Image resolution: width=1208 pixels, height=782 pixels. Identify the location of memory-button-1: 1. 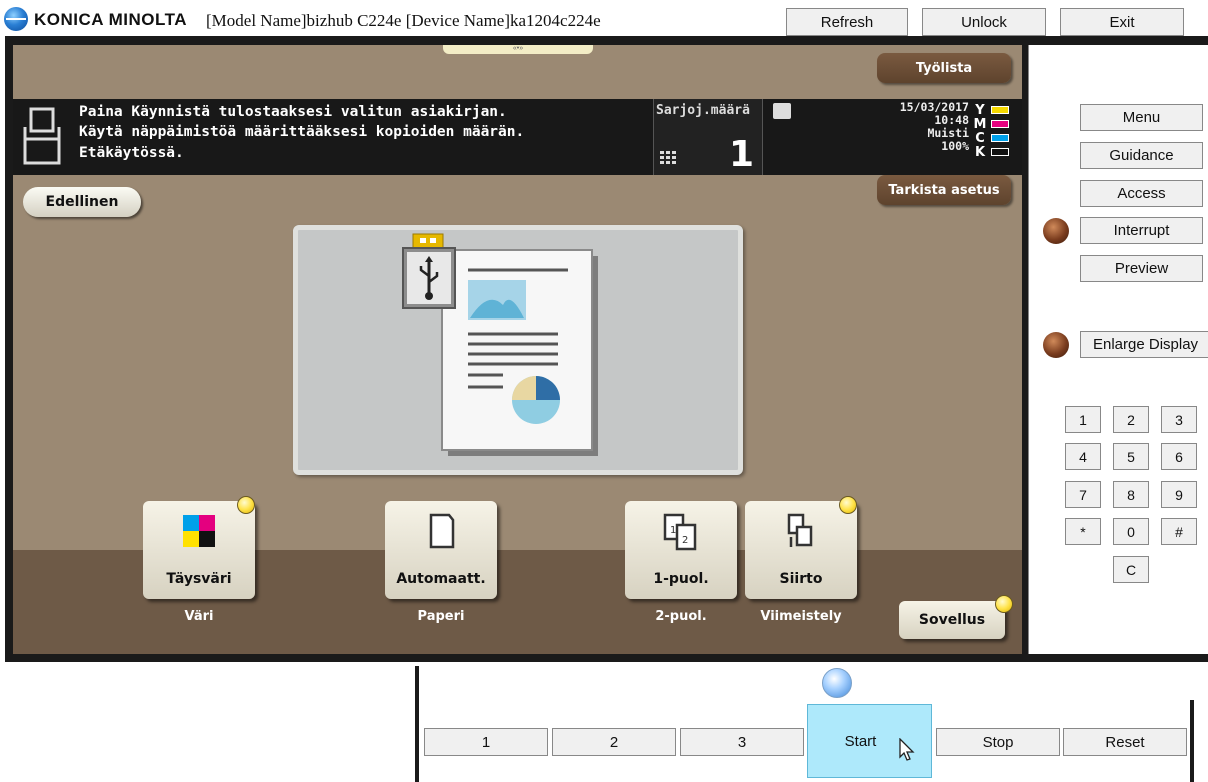
(486, 742).